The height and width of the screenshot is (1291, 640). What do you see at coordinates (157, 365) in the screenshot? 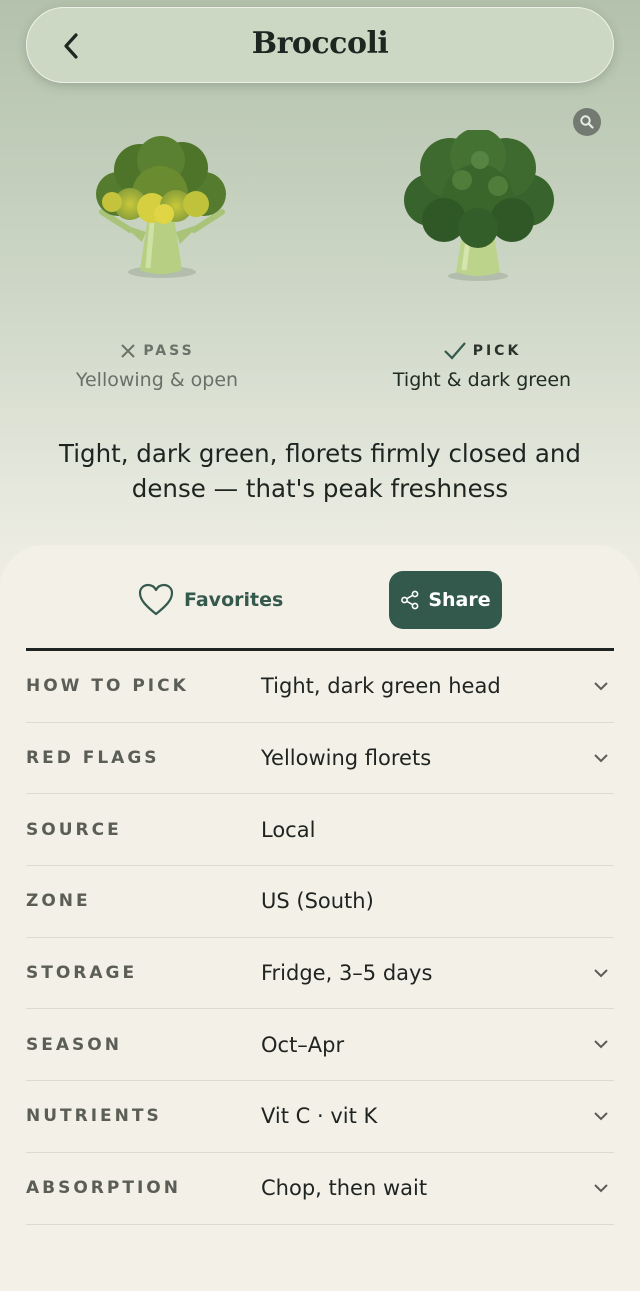
I see `pass-verdict: PASS Yellowing & open` at bounding box center [157, 365].